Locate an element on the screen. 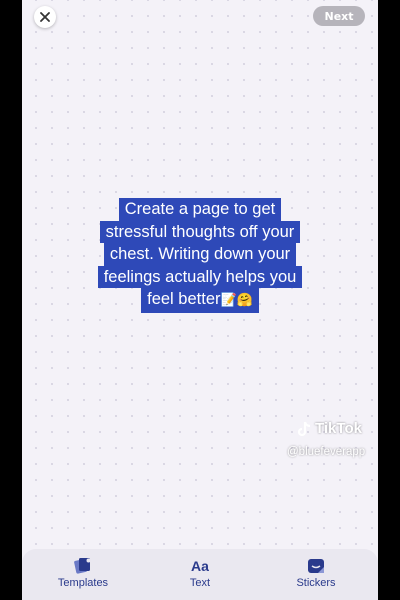  stickers-tab: Stickers is located at coordinates (316, 573).